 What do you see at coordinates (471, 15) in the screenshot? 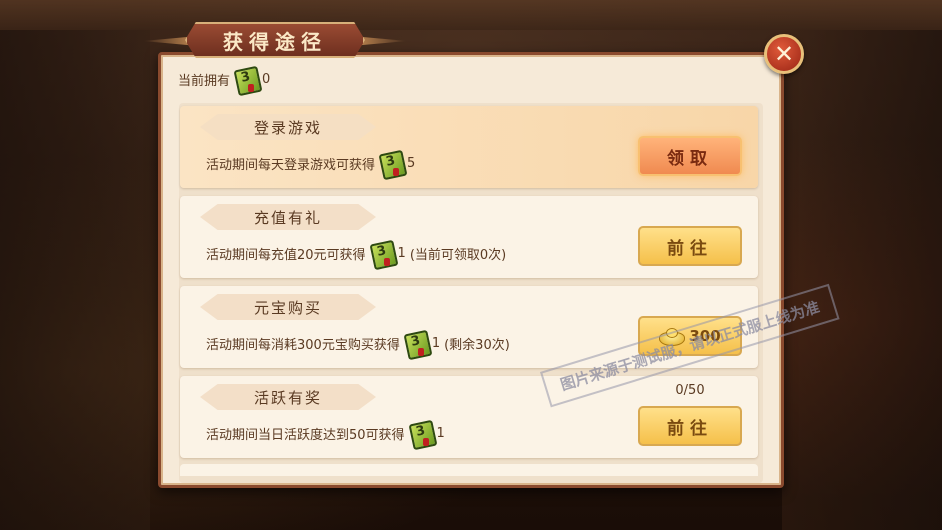
I see `background-top-bar` at bounding box center [471, 15].